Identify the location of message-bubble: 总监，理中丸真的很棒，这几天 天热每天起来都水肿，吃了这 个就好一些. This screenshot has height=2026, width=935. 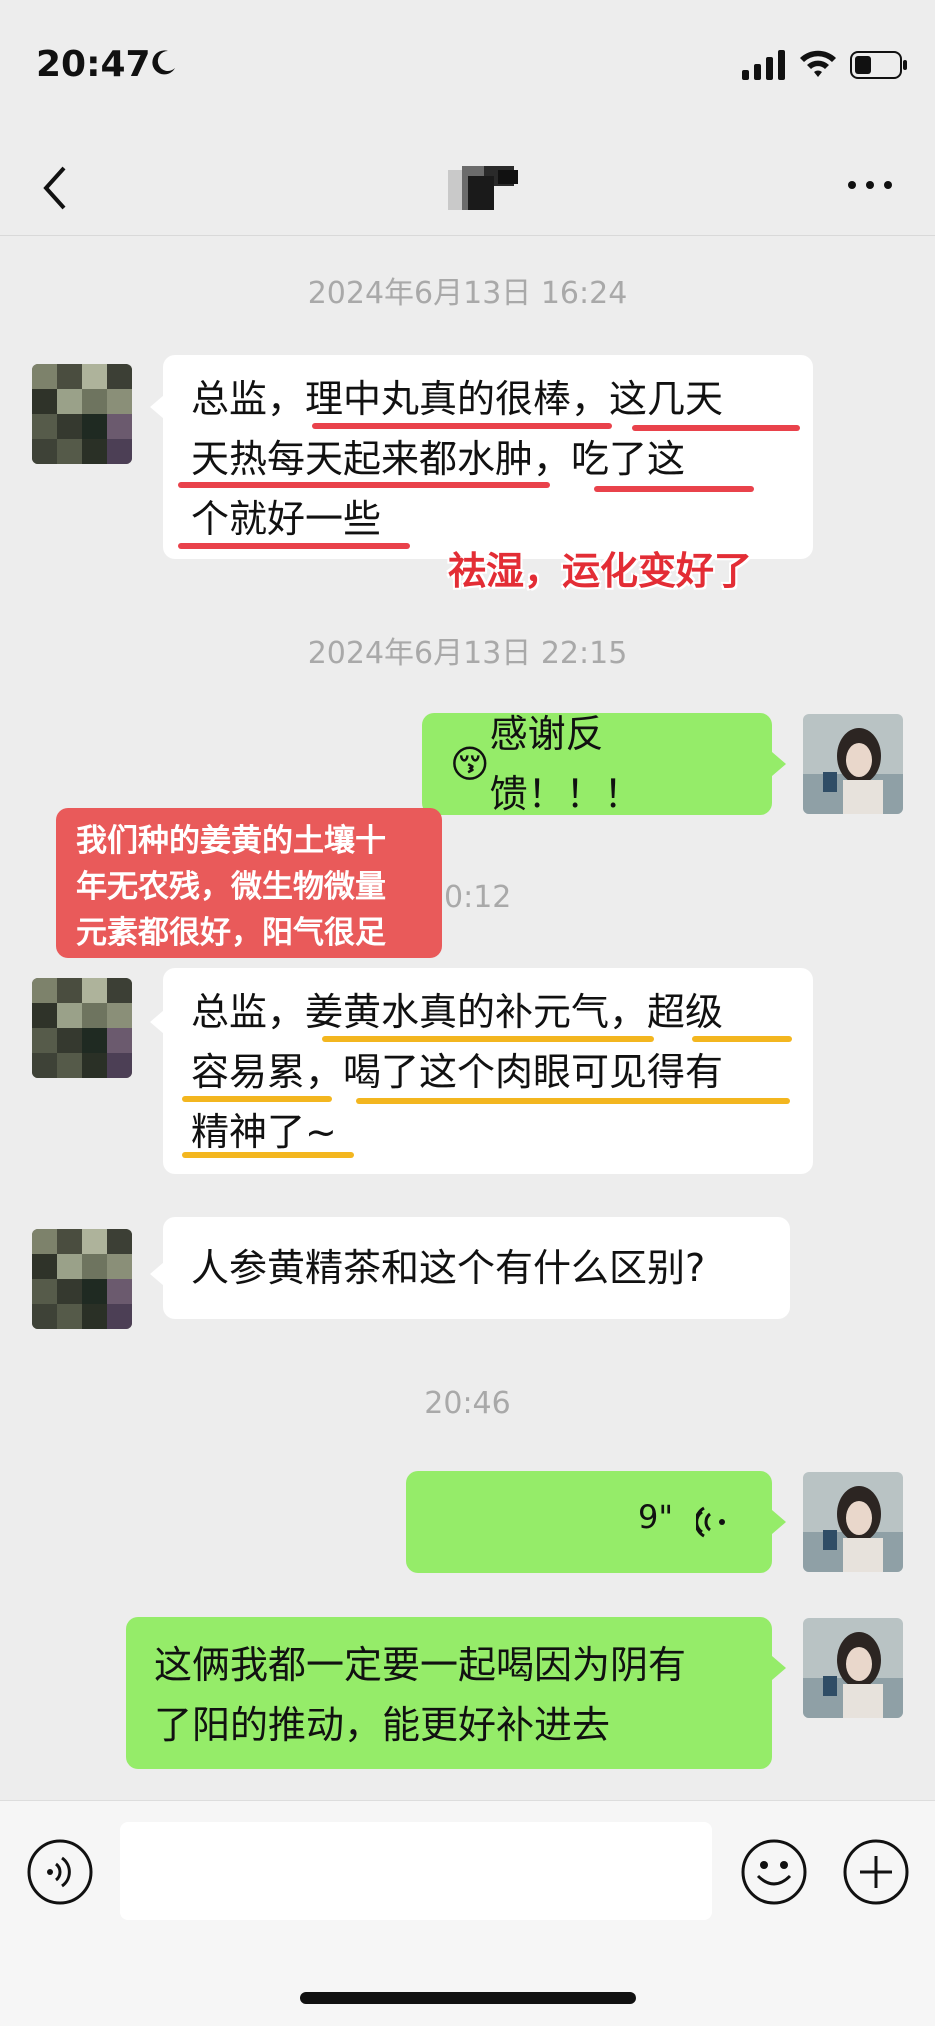
(488, 457).